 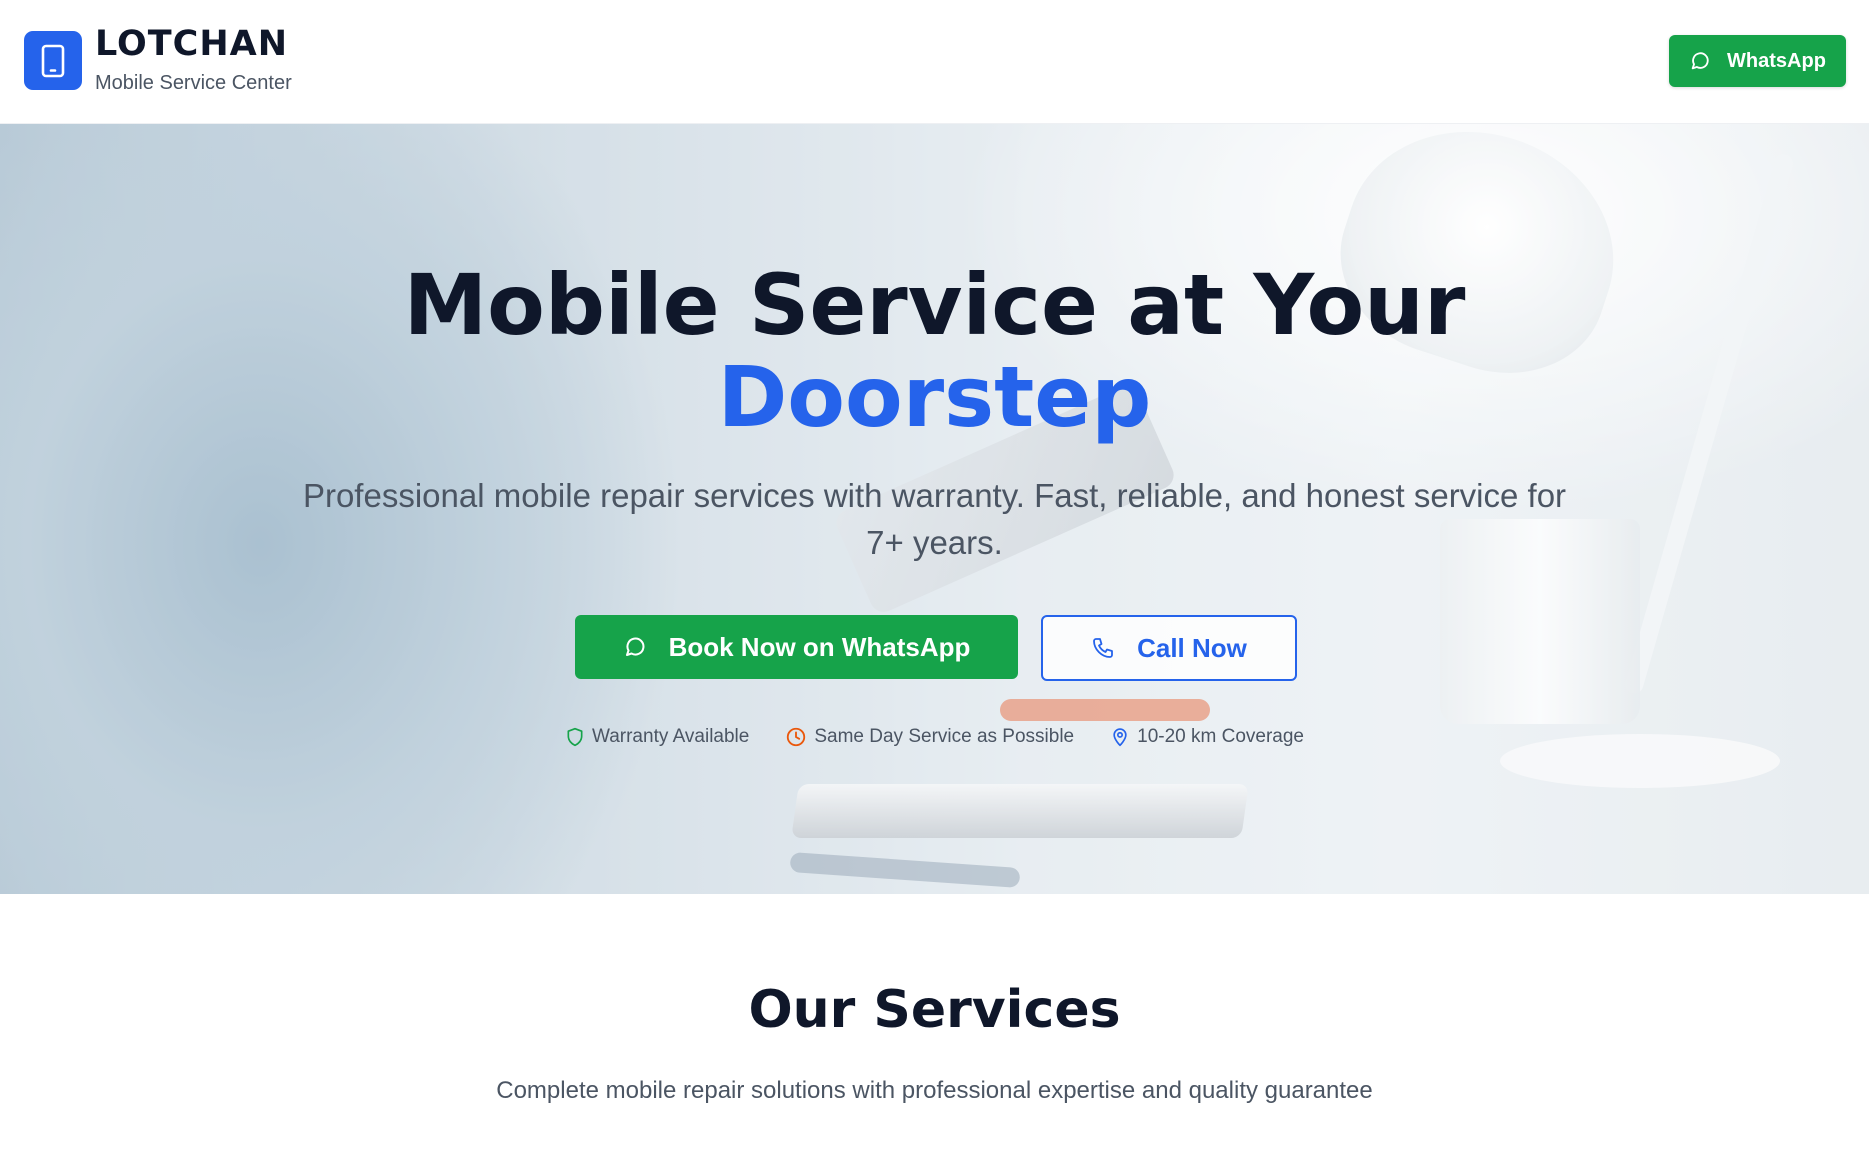 I want to click on site-header: LOTCHAN Mobile Service Center WhatsApp, so click(x=934, y=62).